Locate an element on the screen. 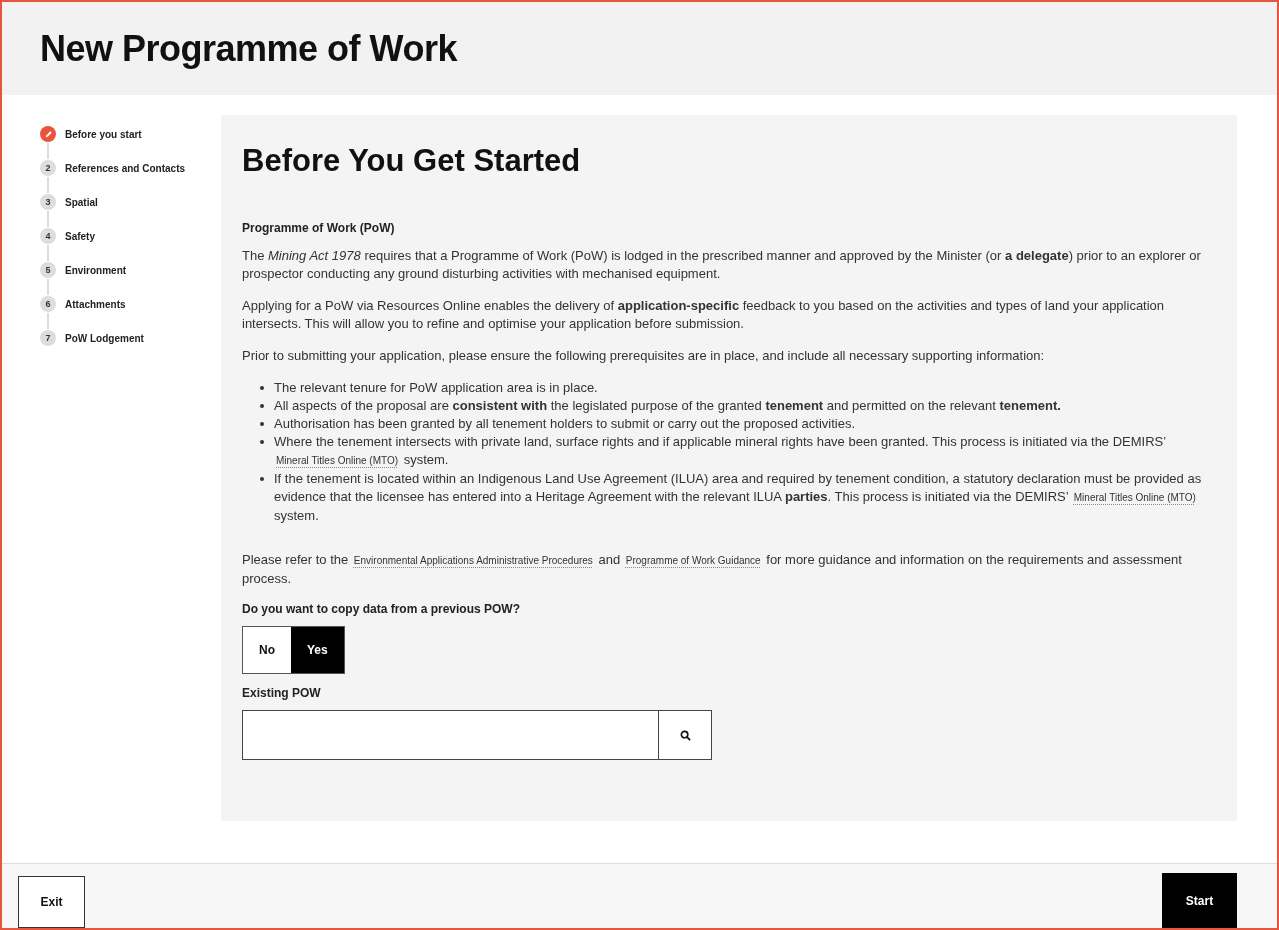 Image resolution: width=1279 pixels, height=930 pixels. step-item: 5 Environment is located at coordinates (120, 270).